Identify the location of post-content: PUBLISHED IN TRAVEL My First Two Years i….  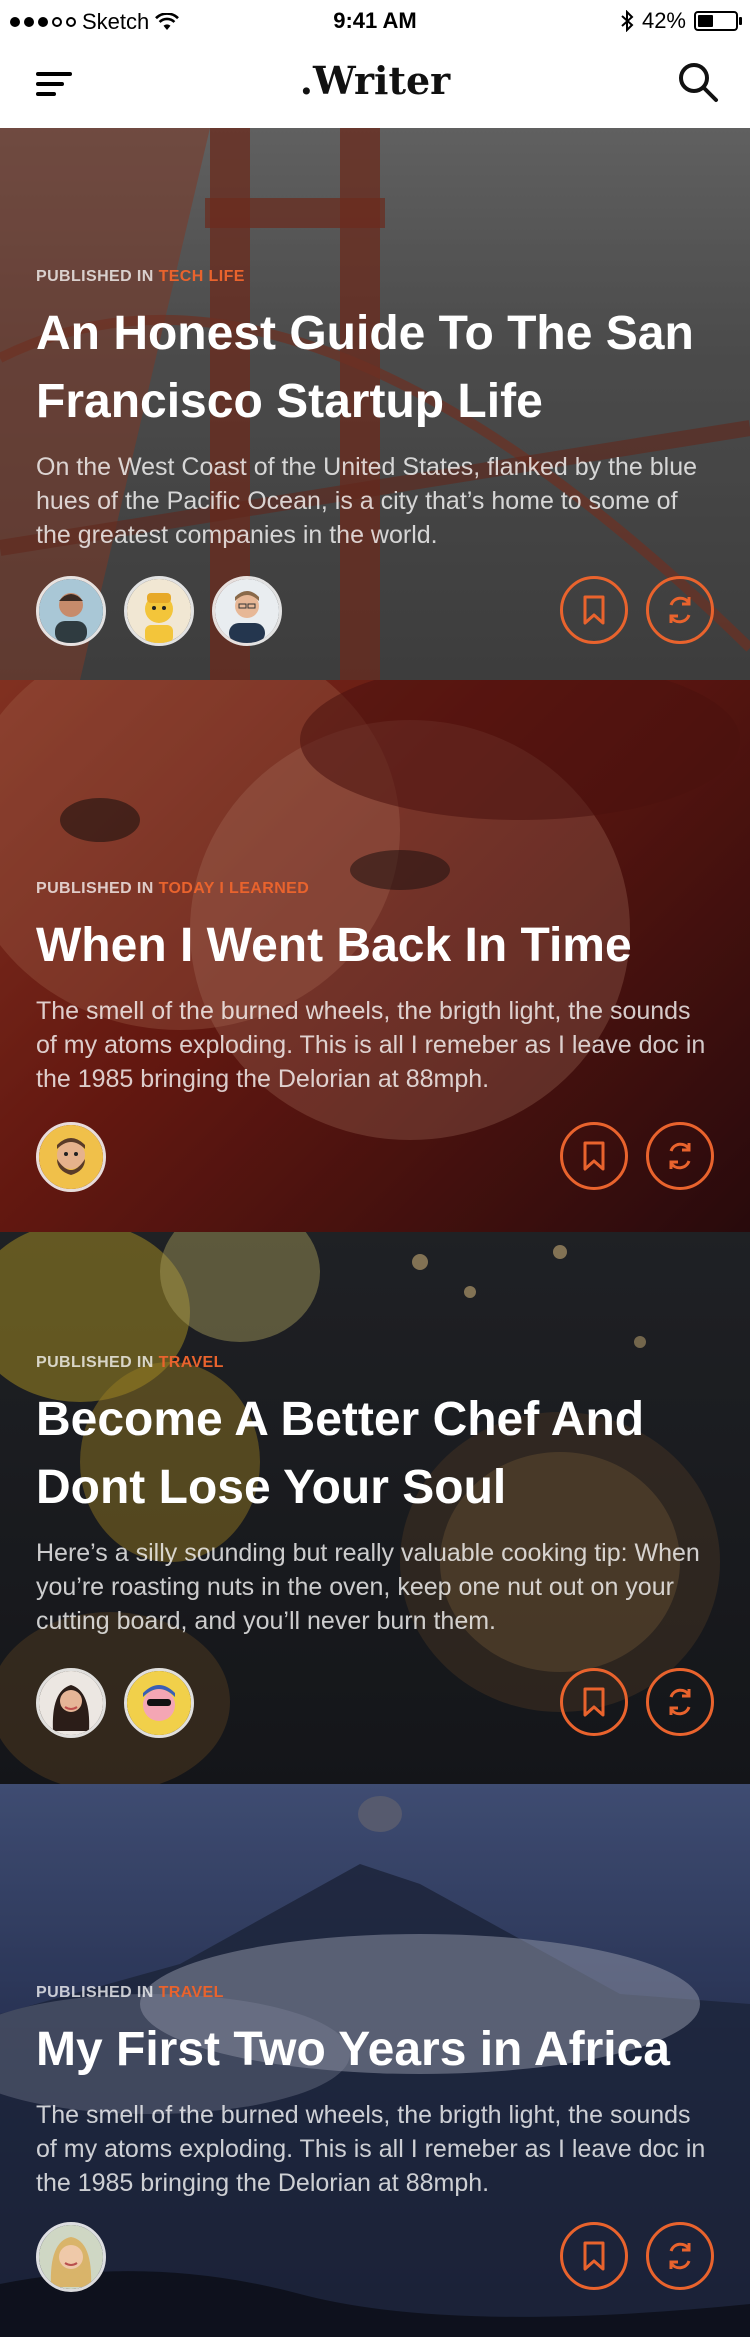
(375, 2092).